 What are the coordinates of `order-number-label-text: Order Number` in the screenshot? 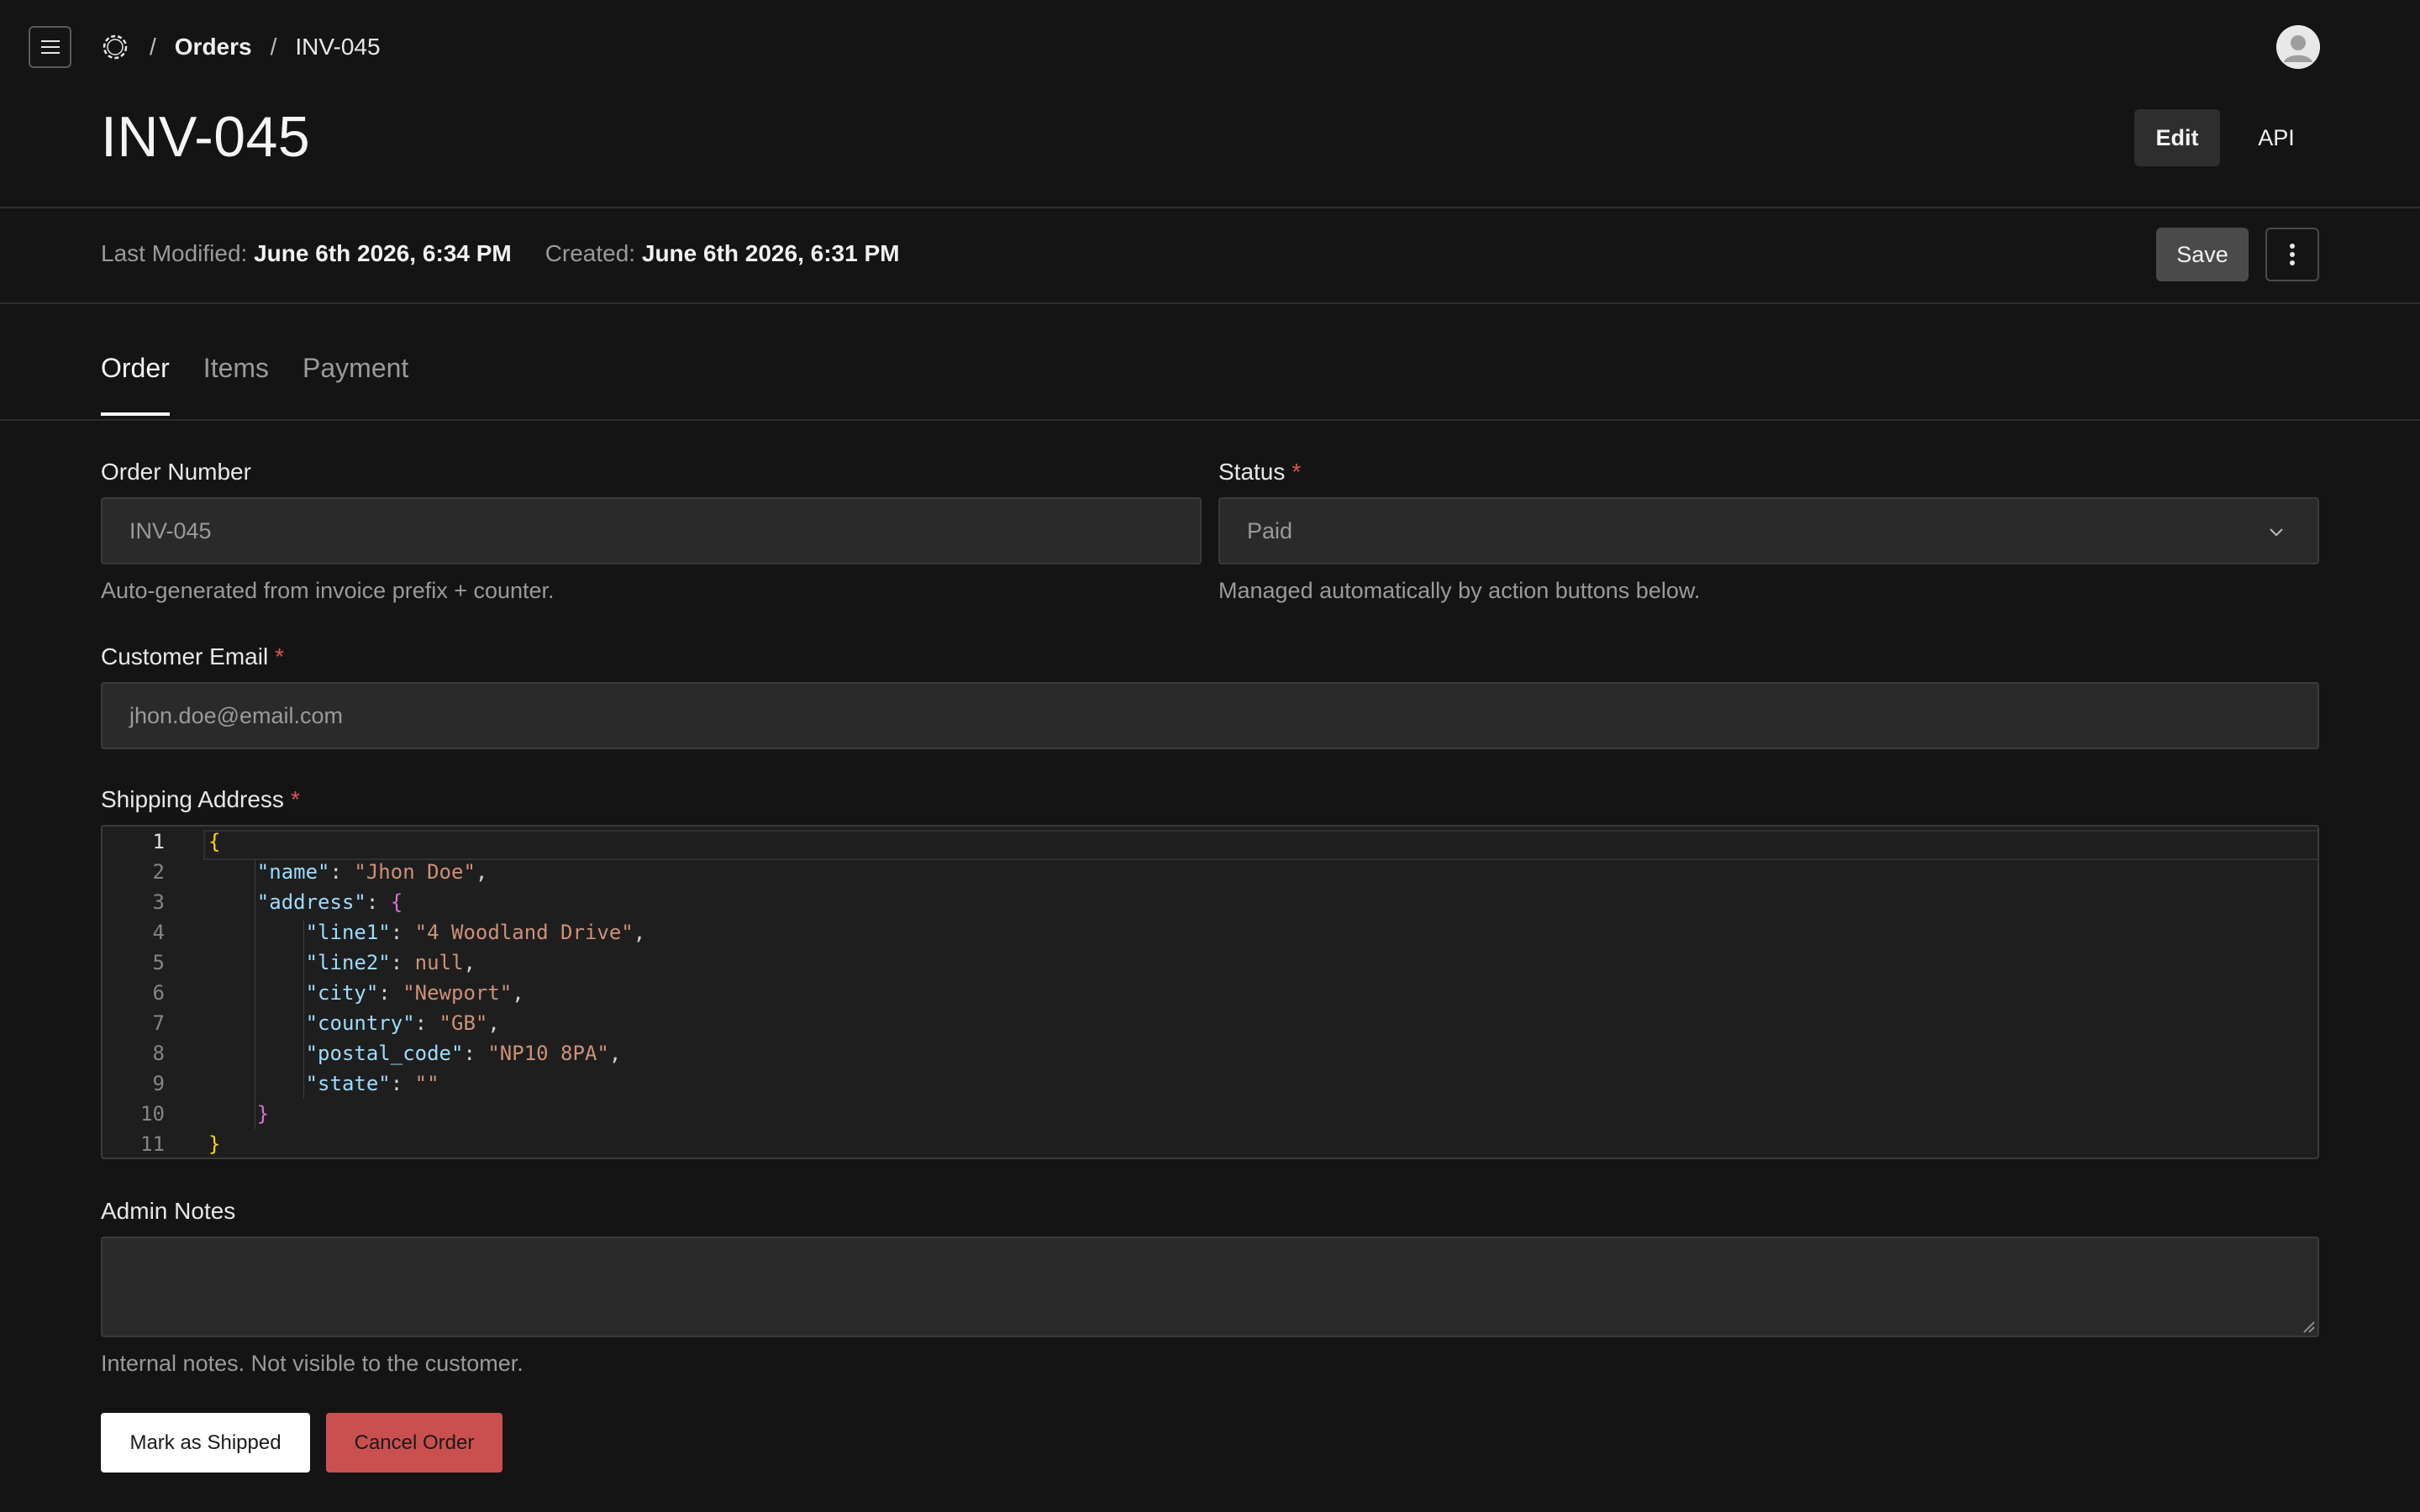 It's located at (176, 472).